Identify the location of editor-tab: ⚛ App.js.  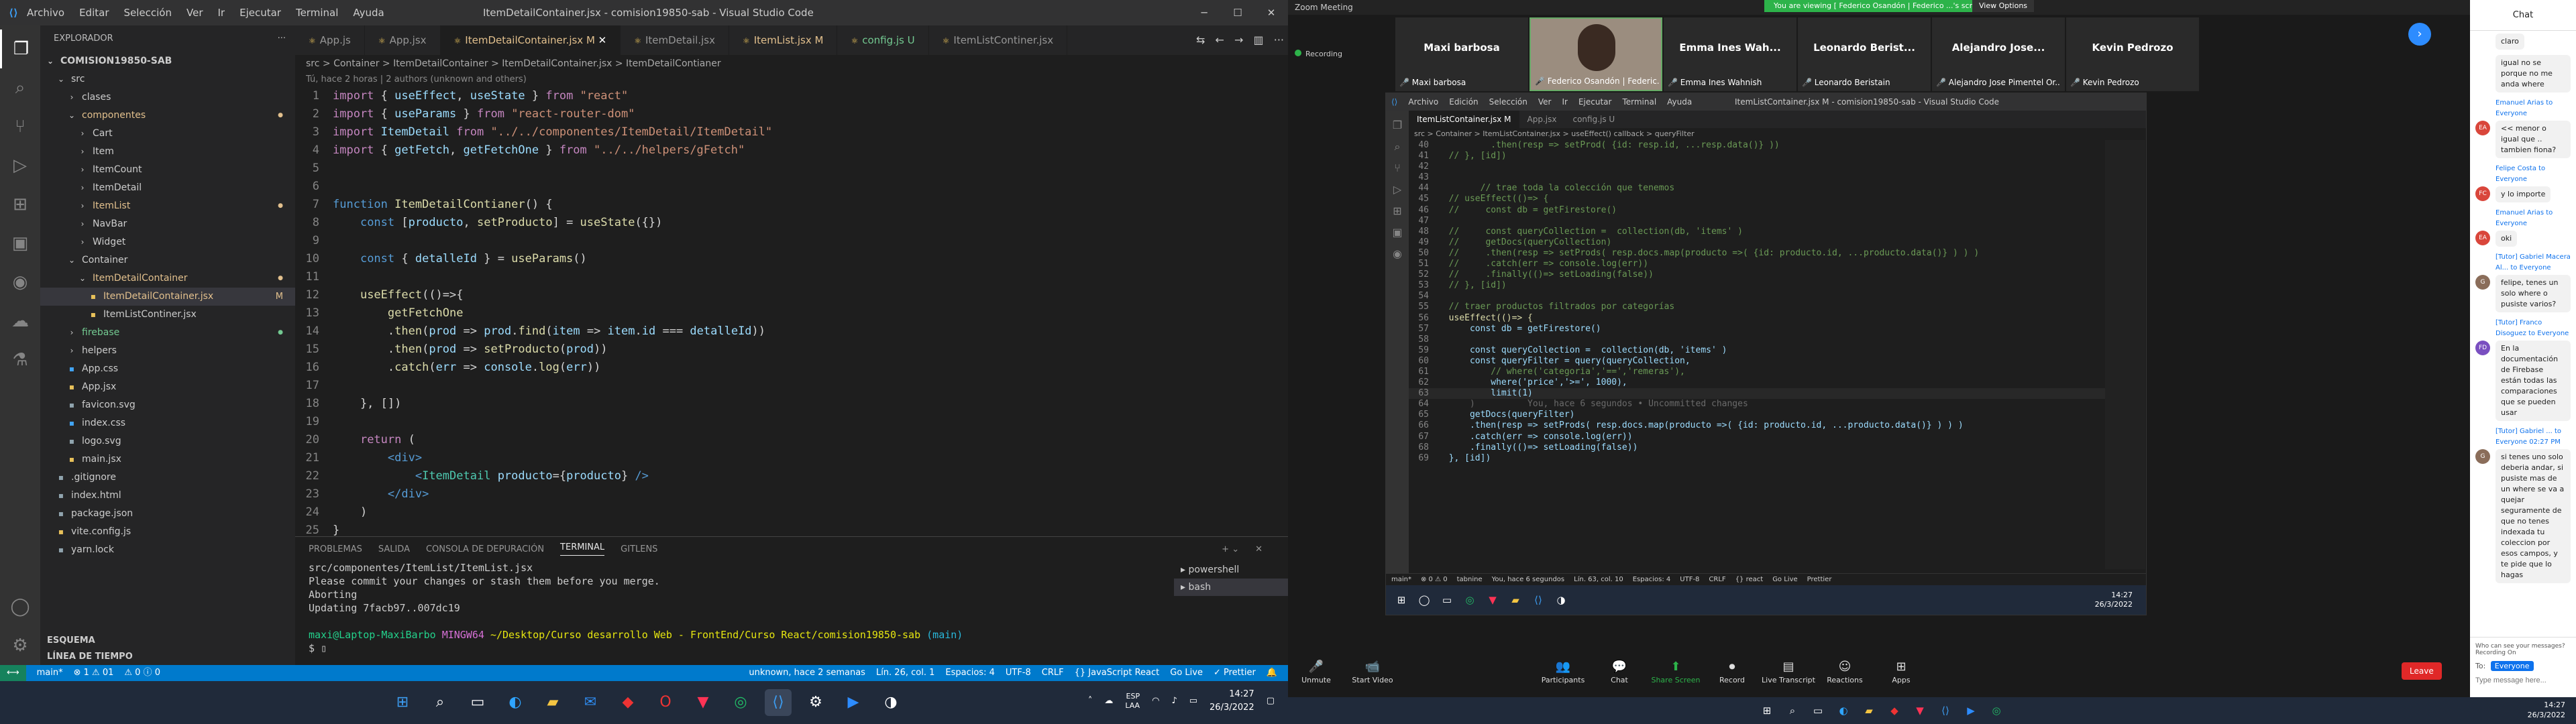
(330, 40).